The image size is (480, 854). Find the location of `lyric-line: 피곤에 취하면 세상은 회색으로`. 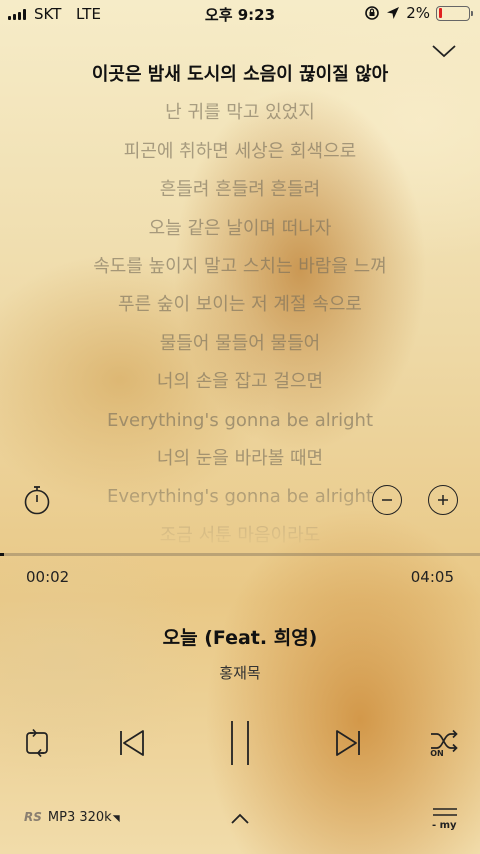

lyric-line: 피곤에 취하면 세상은 회색으로 is located at coordinates (240, 151).